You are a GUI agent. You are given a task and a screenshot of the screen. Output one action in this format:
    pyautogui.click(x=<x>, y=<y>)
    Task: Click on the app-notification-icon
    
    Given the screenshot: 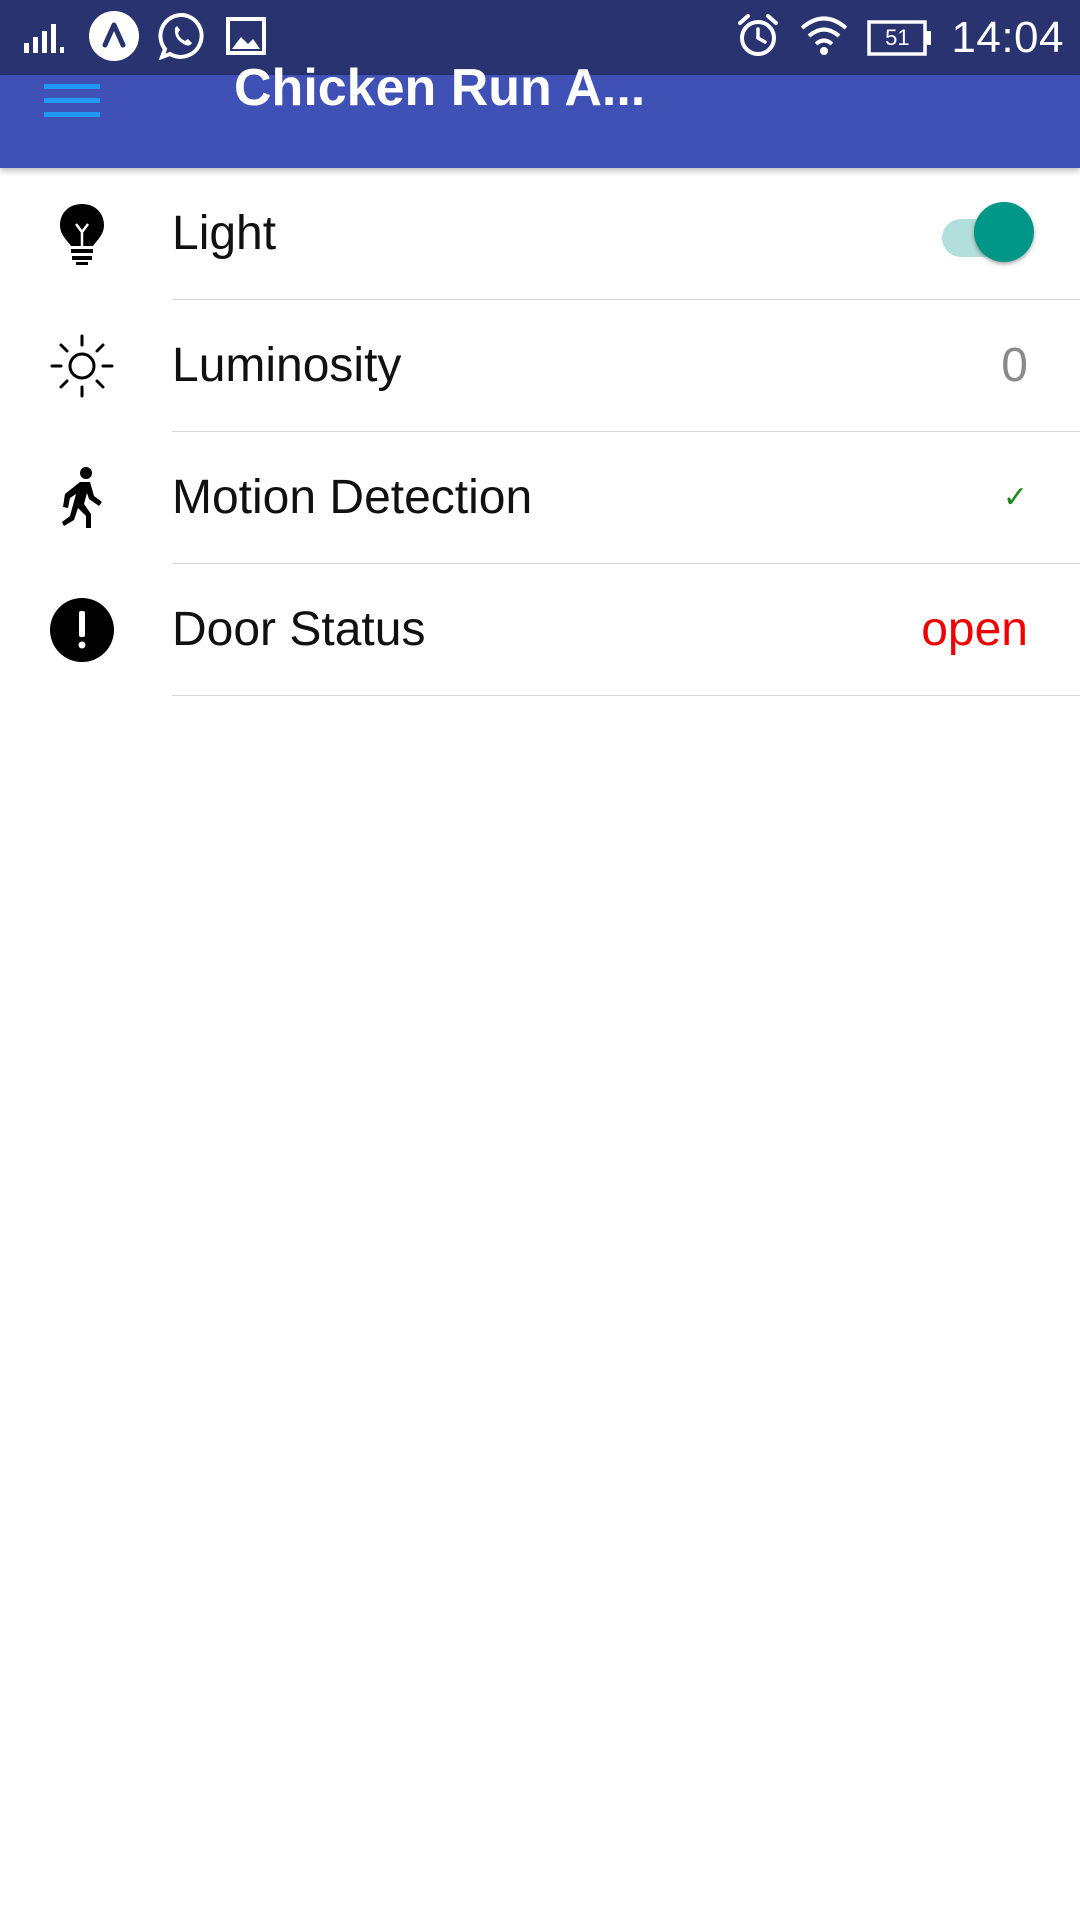 What is the action you would take?
    pyautogui.click(x=114, y=38)
    